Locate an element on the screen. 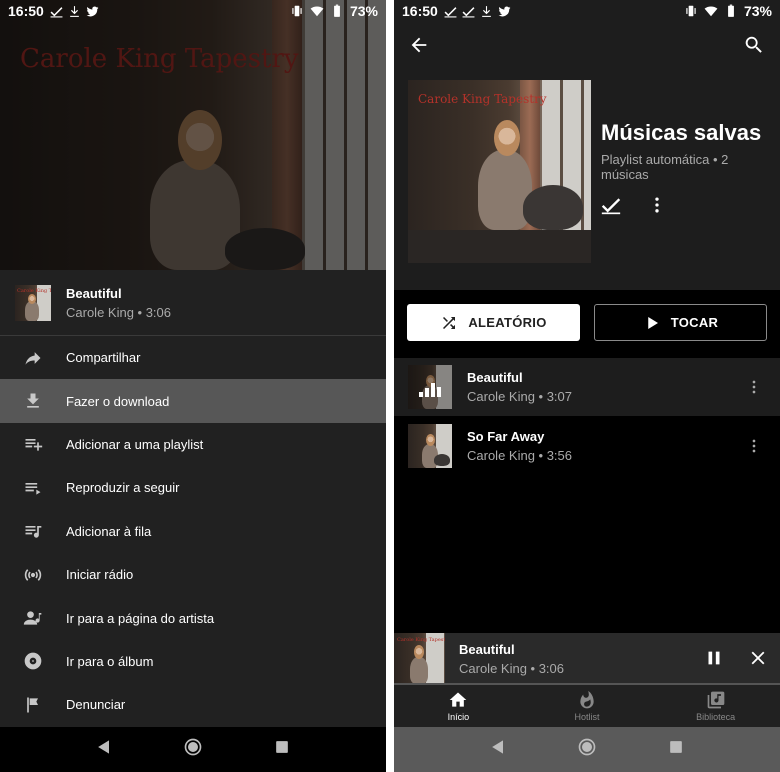 The image size is (780, 772). track-subtitle: Carole King • 3:56 is located at coordinates (520, 455).